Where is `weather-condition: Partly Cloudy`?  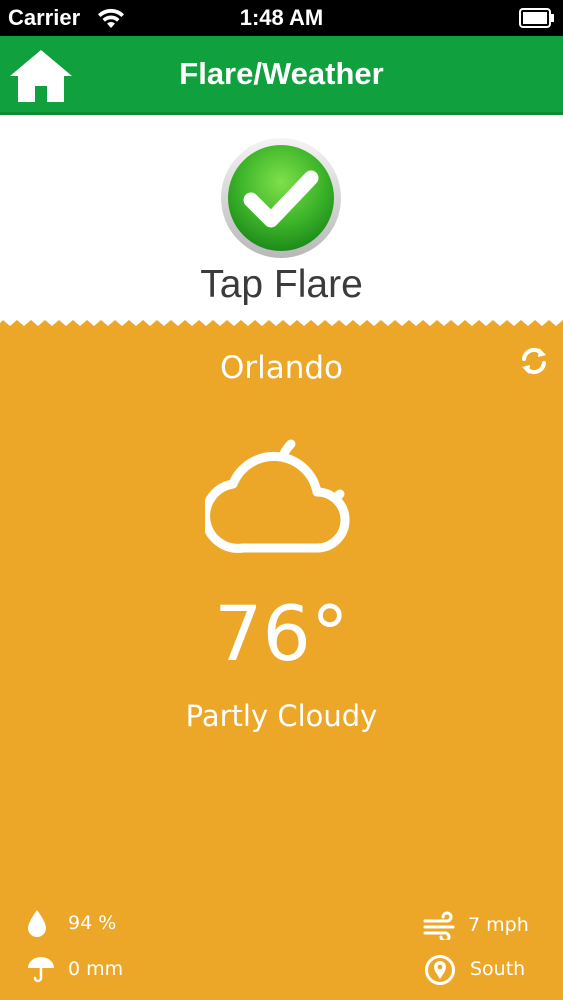
weather-condition: Partly Cloudy is located at coordinates (281, 716).